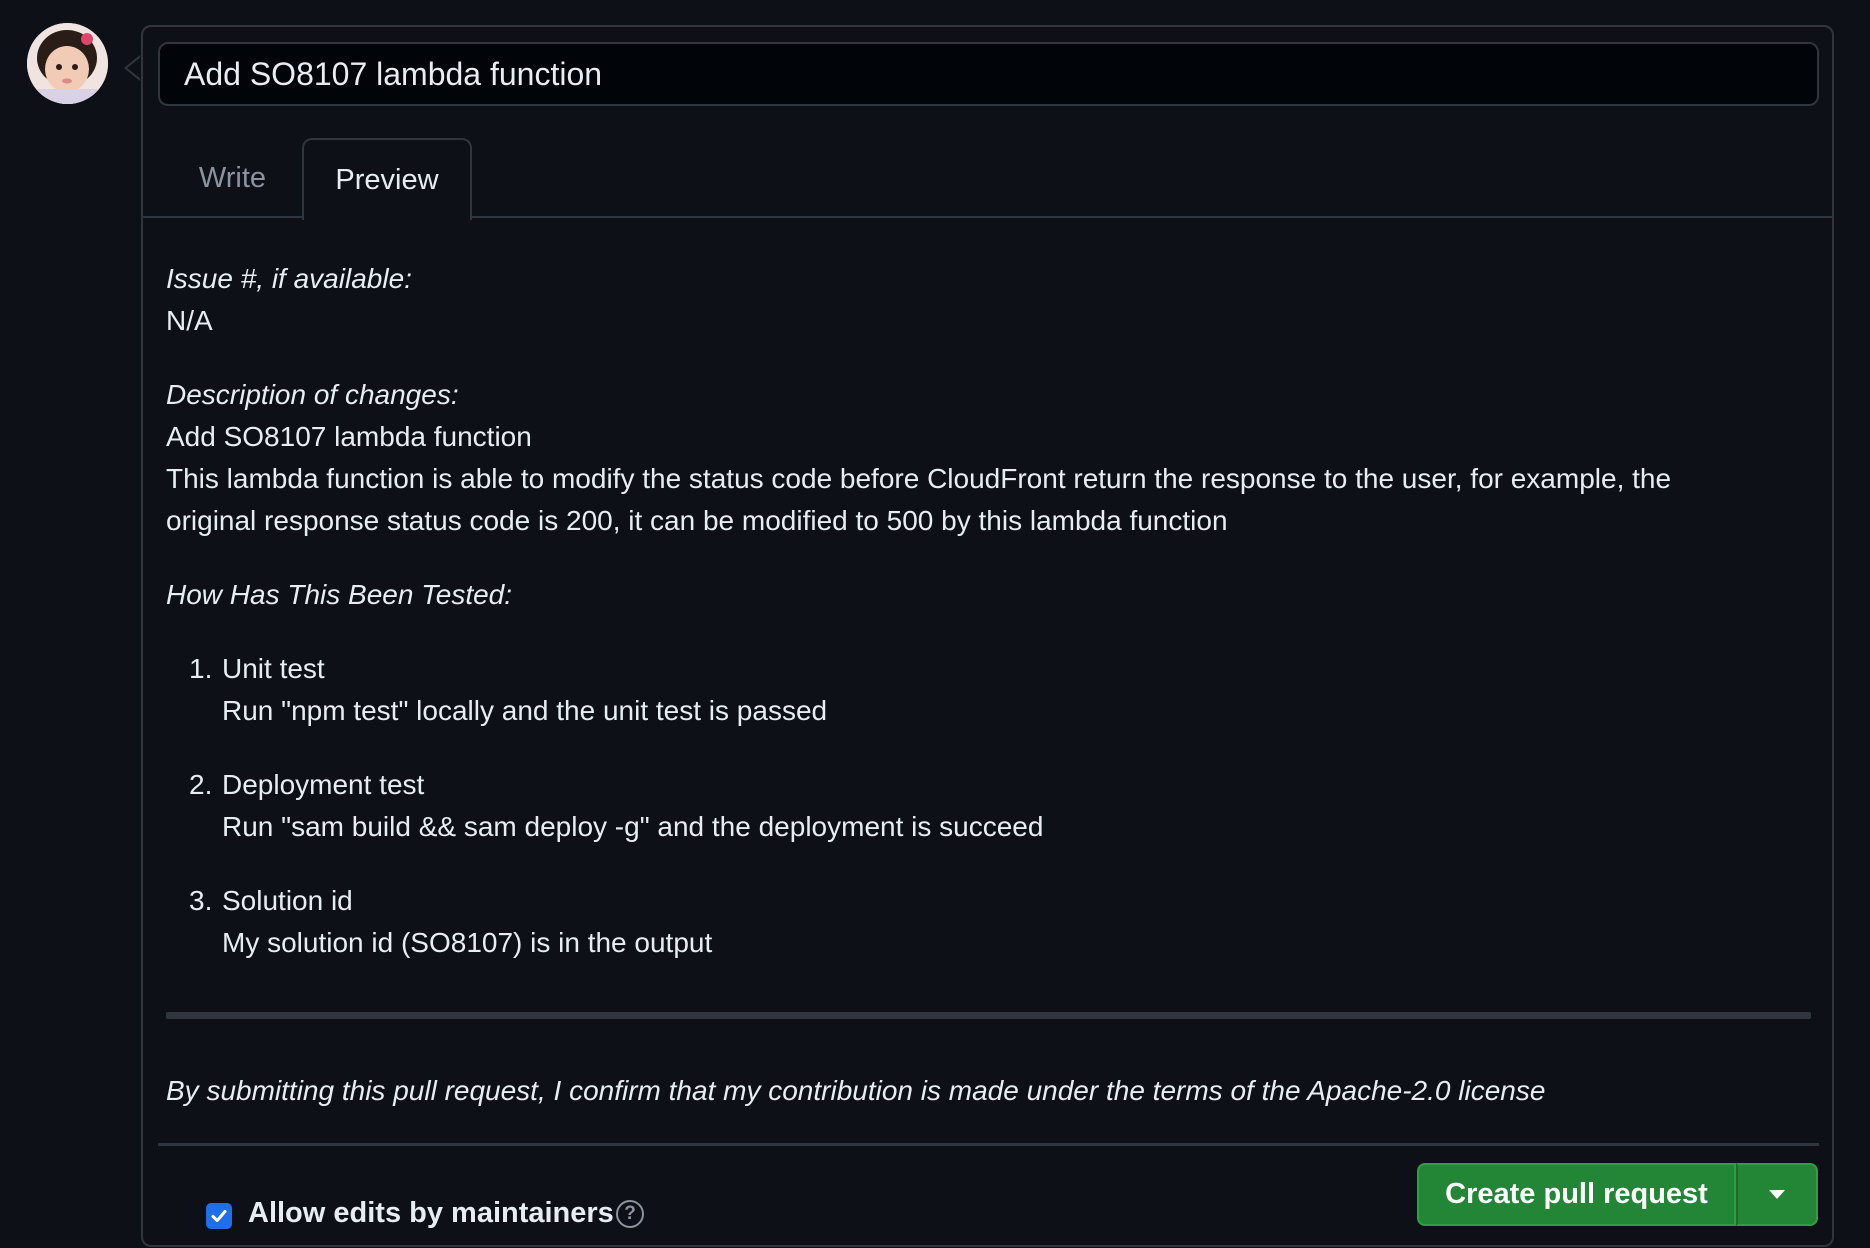  What do you see at coordinates (287, 900) in the screenshot?
I see `test-title: Solution id` at bounding box center [287, 900].